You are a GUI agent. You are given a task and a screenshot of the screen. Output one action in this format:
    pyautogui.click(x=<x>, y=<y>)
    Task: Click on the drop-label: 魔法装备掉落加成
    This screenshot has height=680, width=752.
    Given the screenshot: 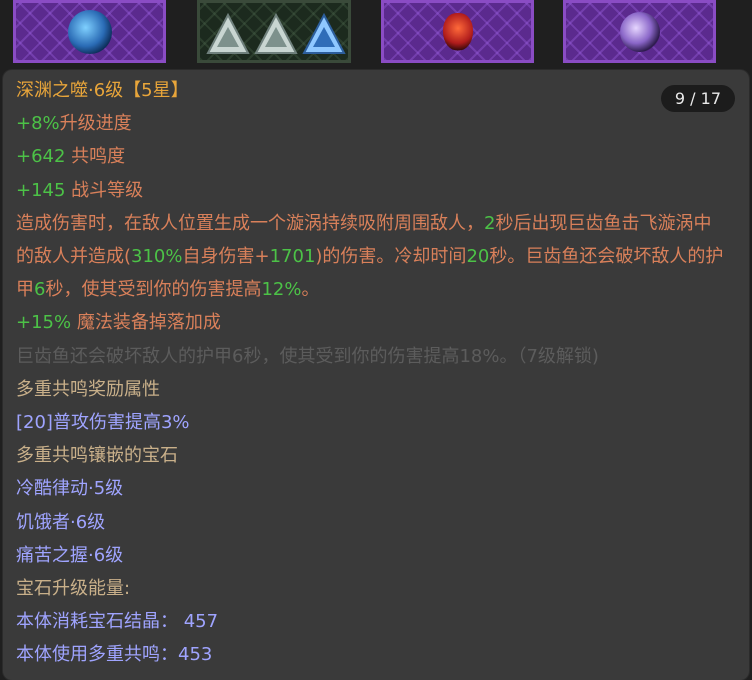 What is the action you would take?
    pyautogui.click(x=146, y=323)
    